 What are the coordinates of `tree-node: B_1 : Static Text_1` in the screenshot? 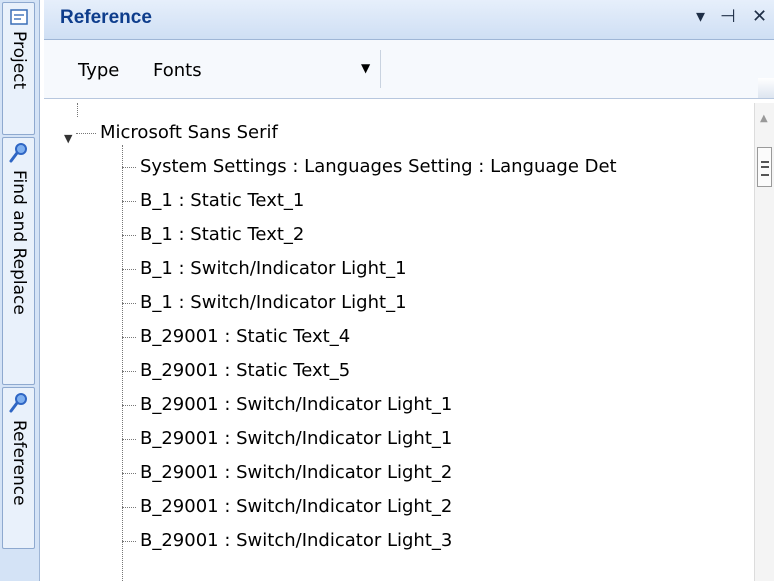 It's located at (222, 201).